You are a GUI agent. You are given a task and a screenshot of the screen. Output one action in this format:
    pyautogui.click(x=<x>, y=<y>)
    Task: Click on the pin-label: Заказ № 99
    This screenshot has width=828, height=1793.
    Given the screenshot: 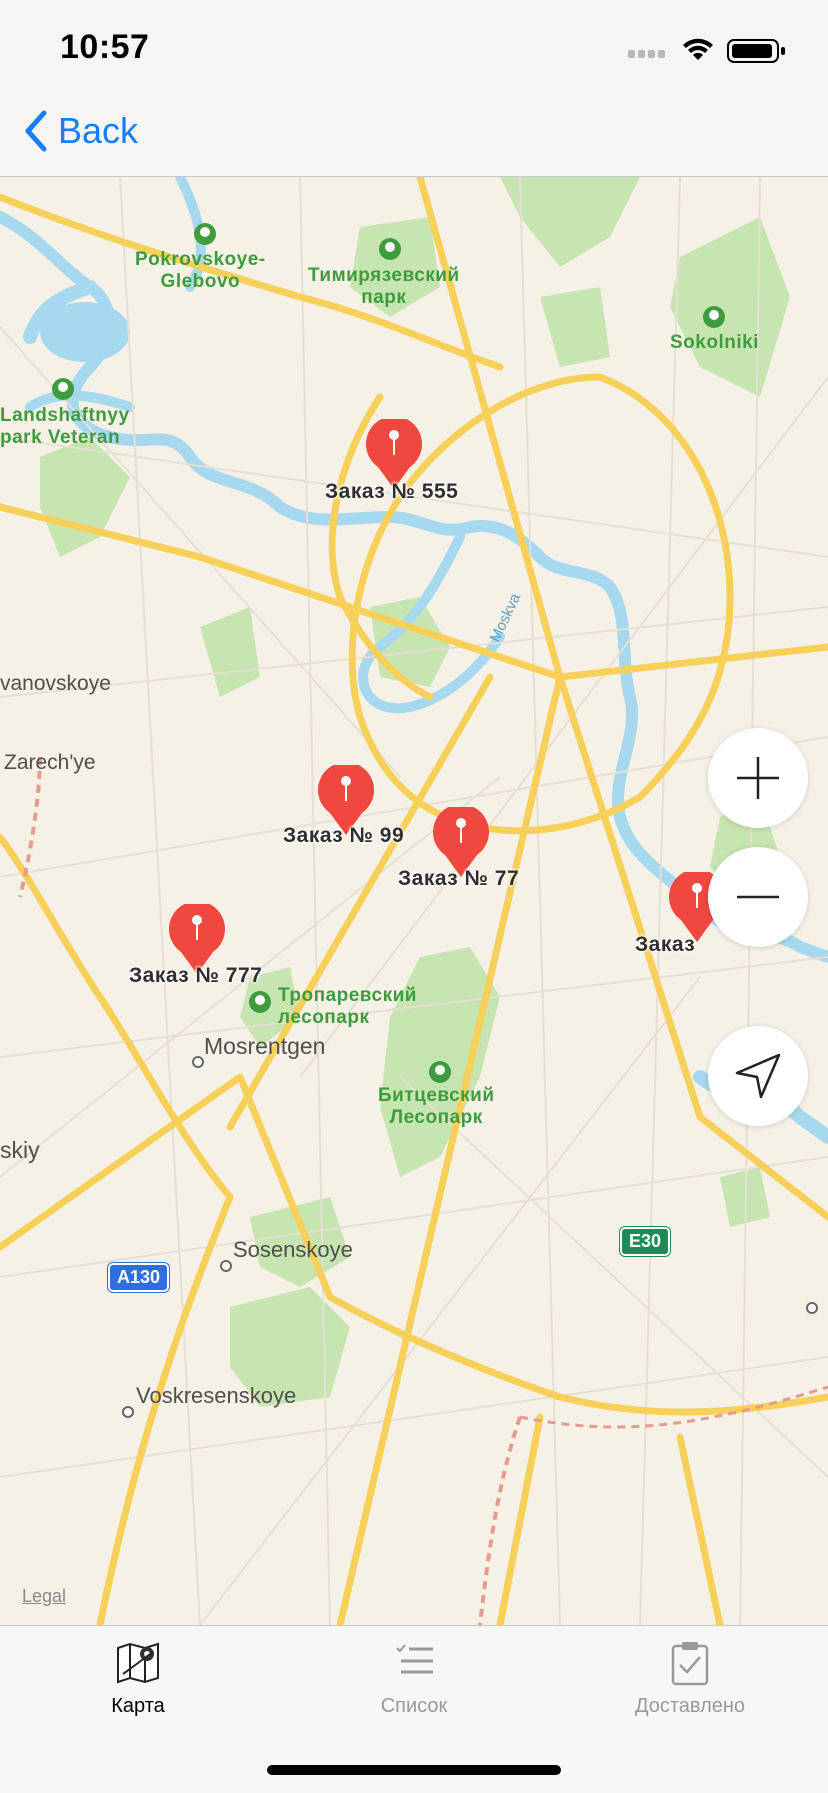 What is the action you would take?
    pyautogui.click(x=343, y=836)
    